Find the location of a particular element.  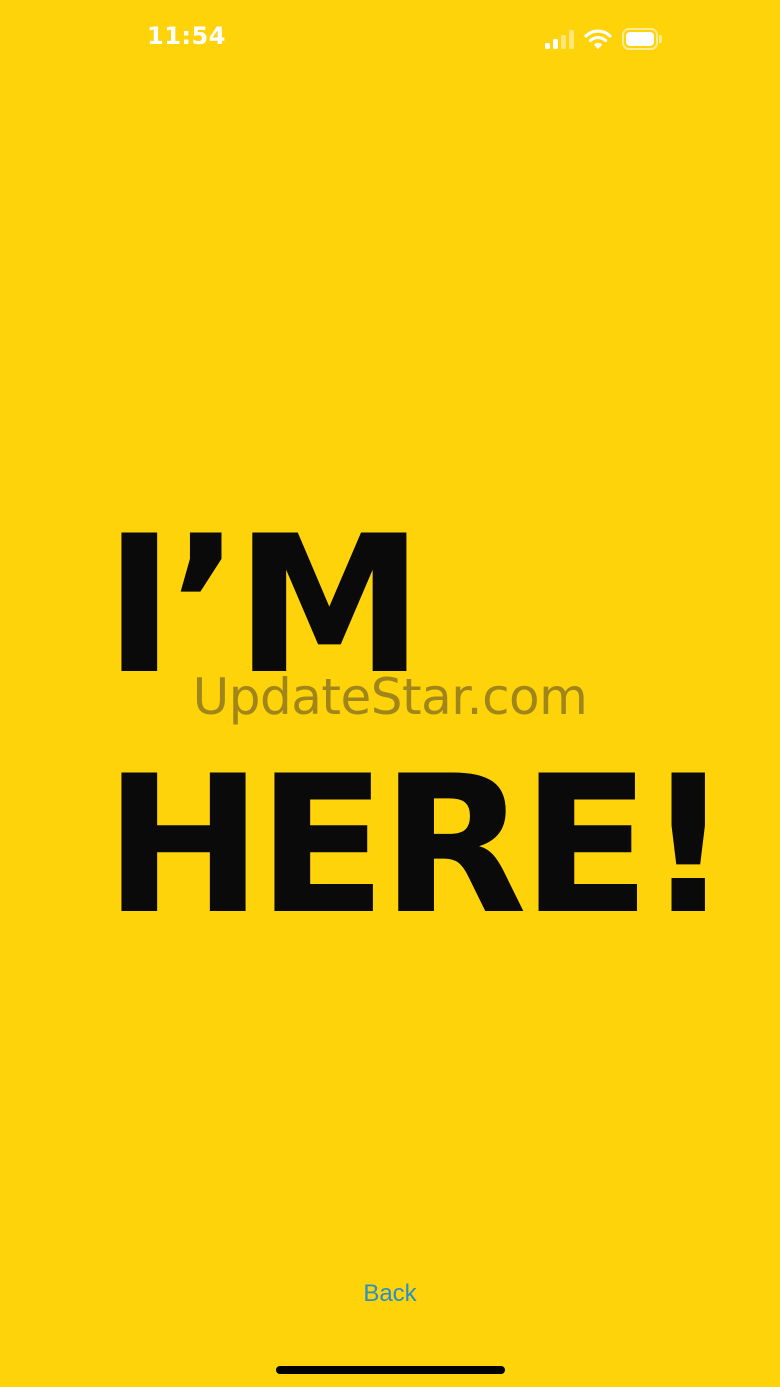

status-bar: 11:54 is located at coordinates (390, 40).